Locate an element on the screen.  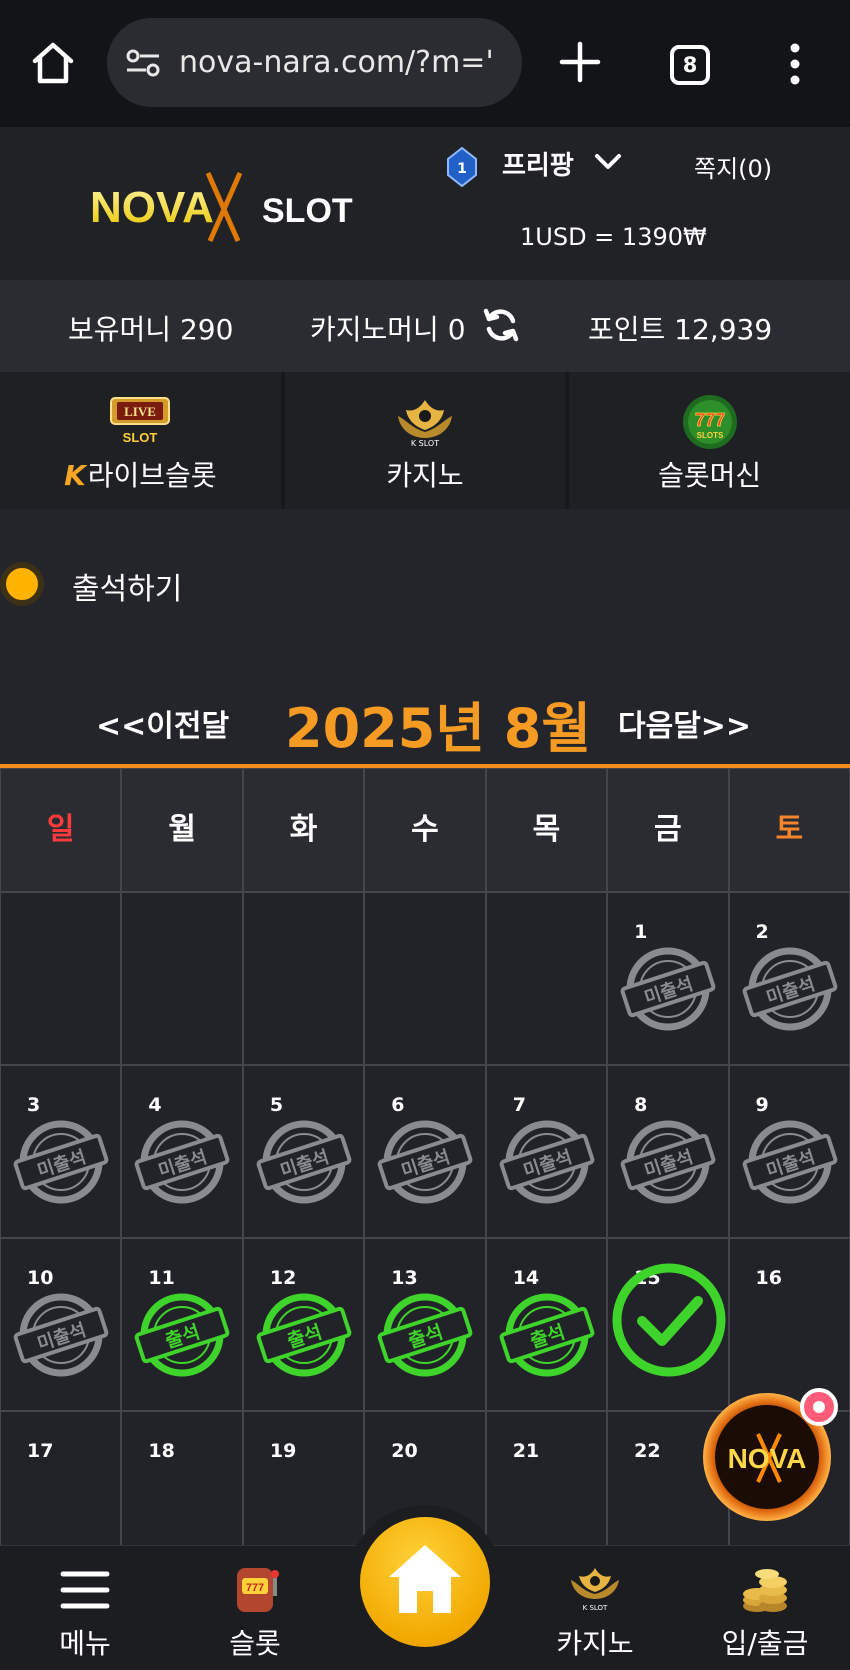
exchange-rate: 1USD = 1390₩ is located at coordinates (613, 237).